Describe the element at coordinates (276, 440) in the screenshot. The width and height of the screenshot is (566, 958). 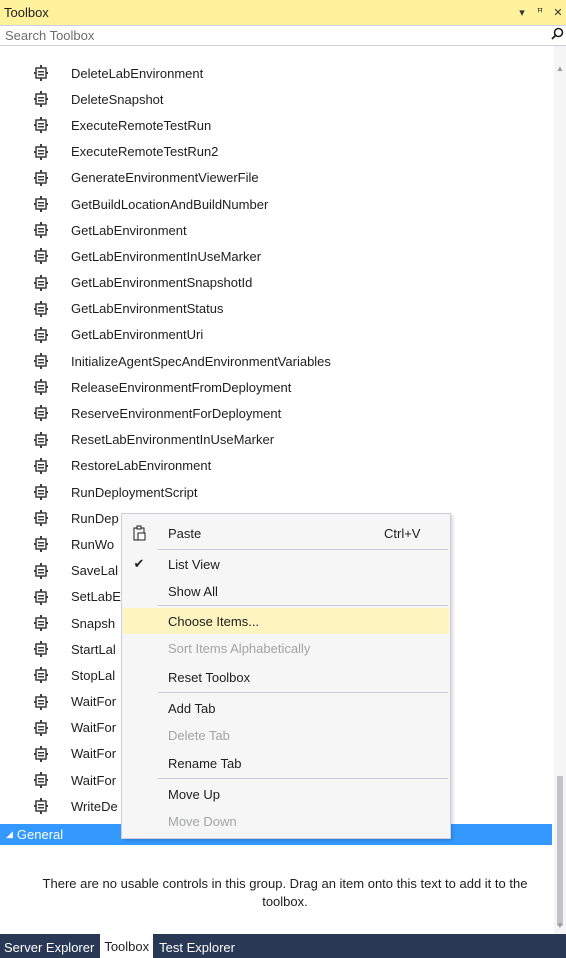
I see `toolbox-item: ResetLabEnvironmentInUseMarker` at that location.